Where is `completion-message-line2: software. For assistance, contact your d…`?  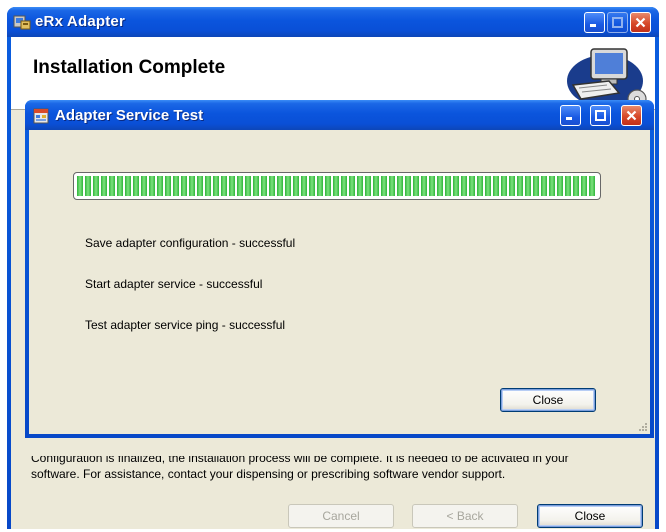
completion-message-line2: software. For assistance, contact your d… is located at coordinates (268, 474).